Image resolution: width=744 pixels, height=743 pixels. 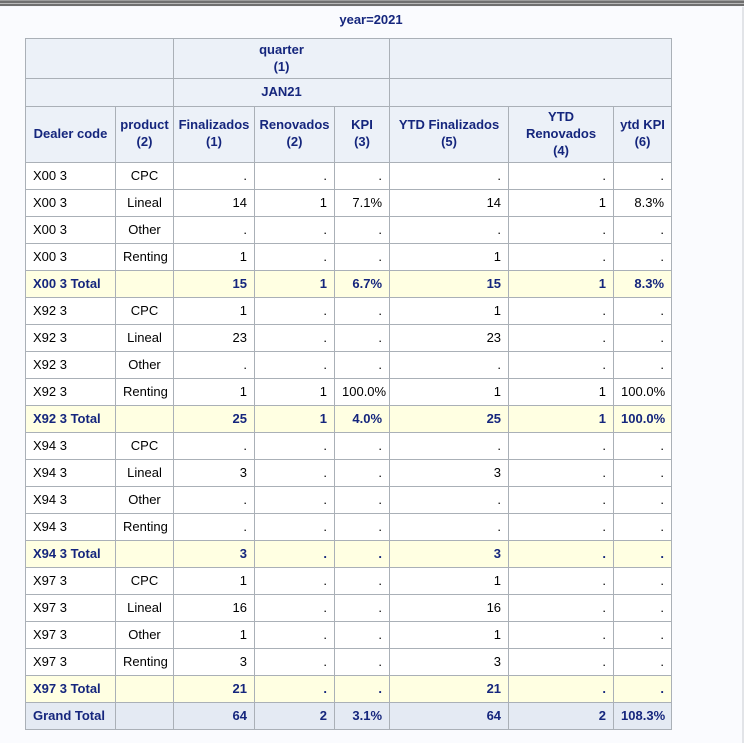 I want to click on table-row: X92 3 Lineal 23.. 23.., so click(x=349, y=337).